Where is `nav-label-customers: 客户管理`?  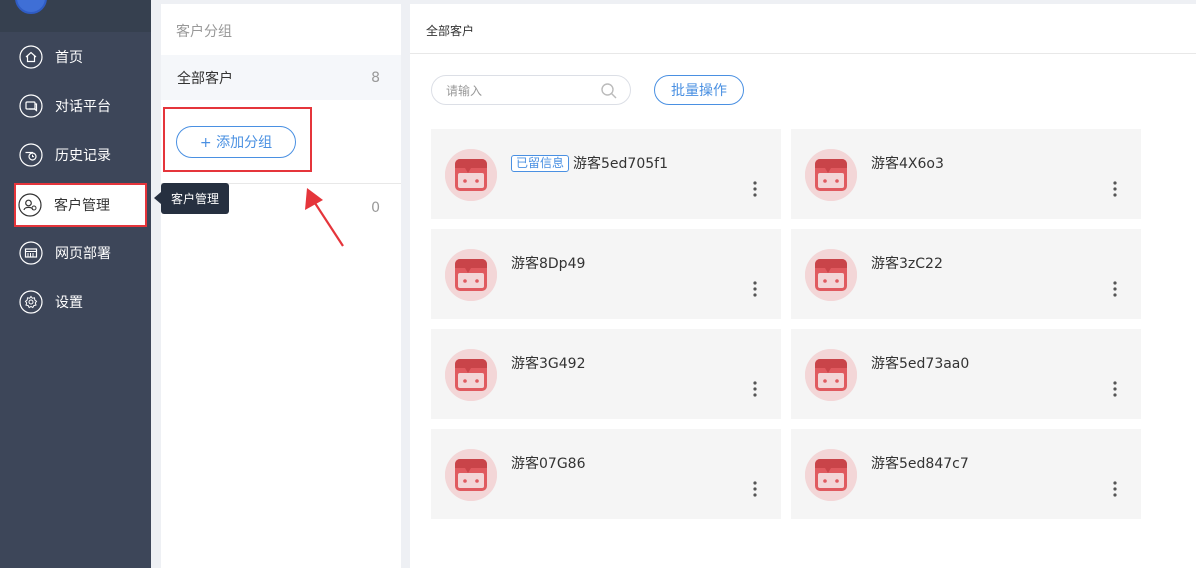 nav-label-customers: 客户管理 is located at coordinates (82, 205).